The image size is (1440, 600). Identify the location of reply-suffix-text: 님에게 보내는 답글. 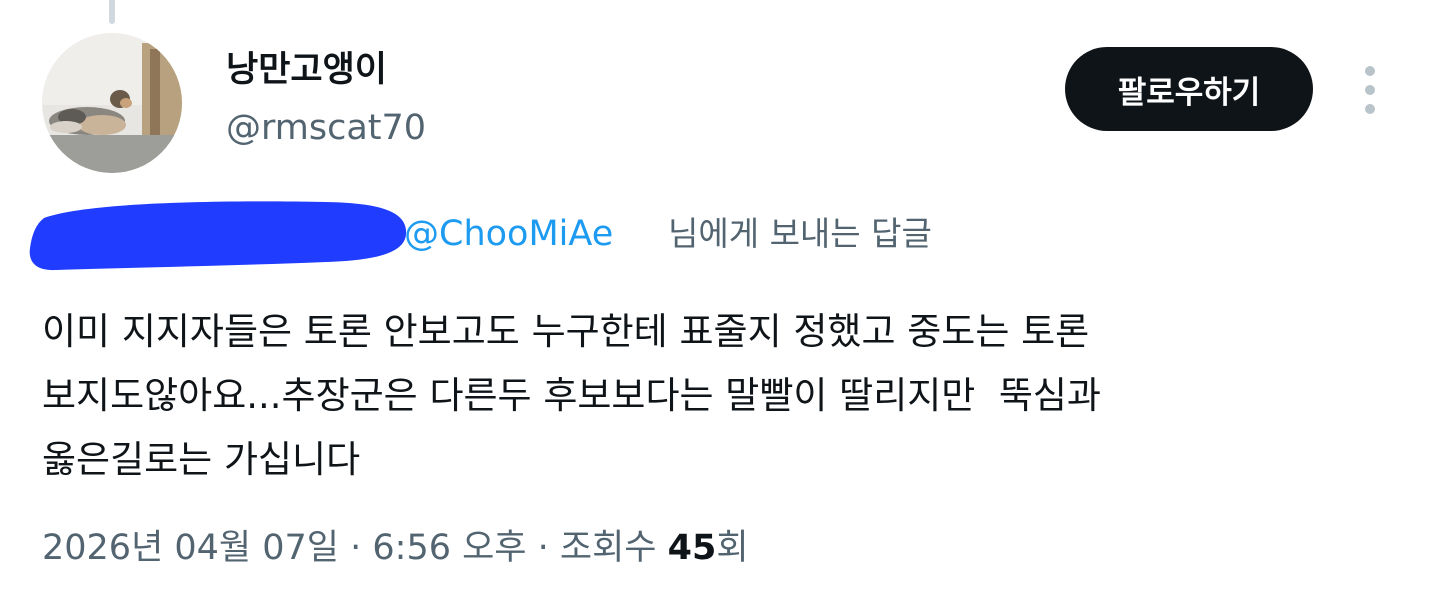
(800, 233).